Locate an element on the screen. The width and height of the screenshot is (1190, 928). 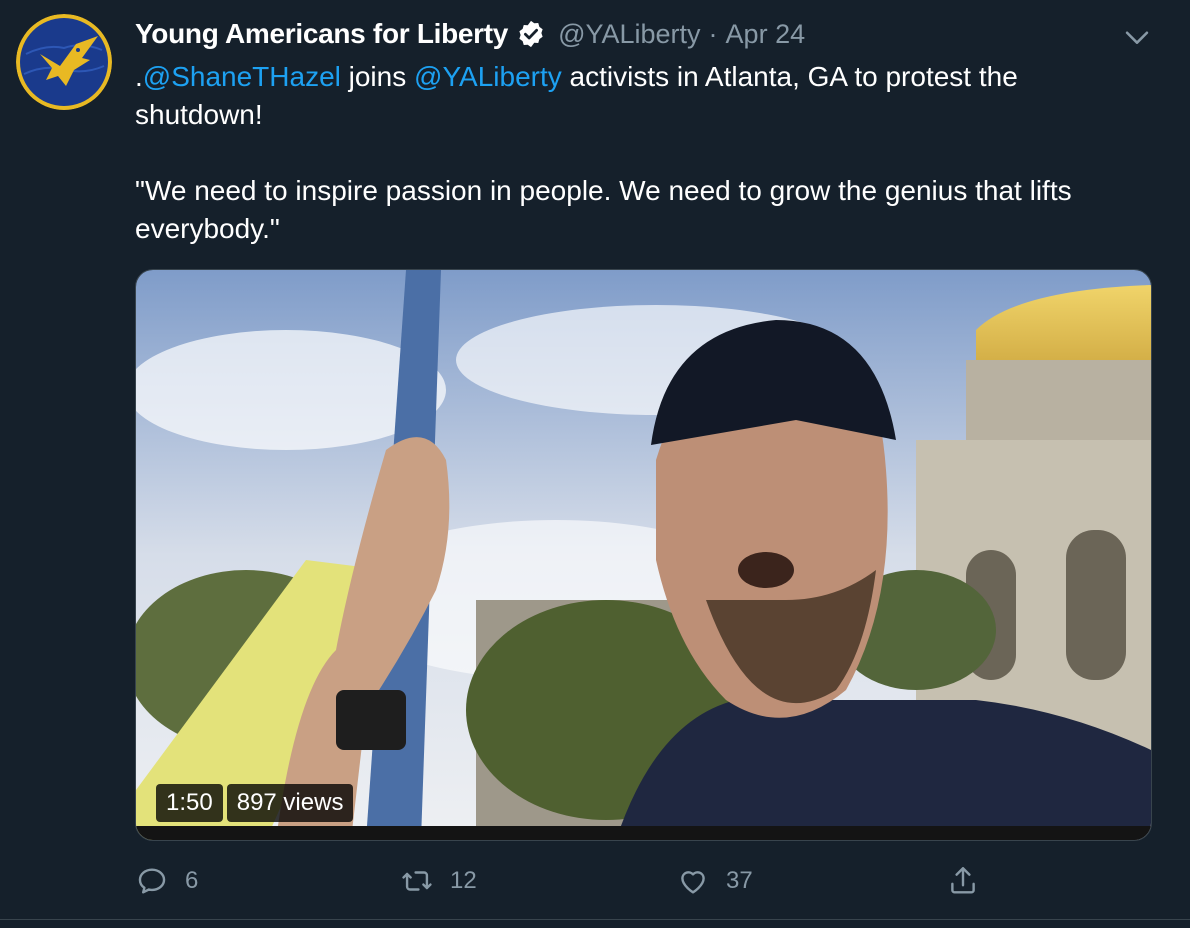
tweet-date: Apr 24 is located at coordinates (766, 34).